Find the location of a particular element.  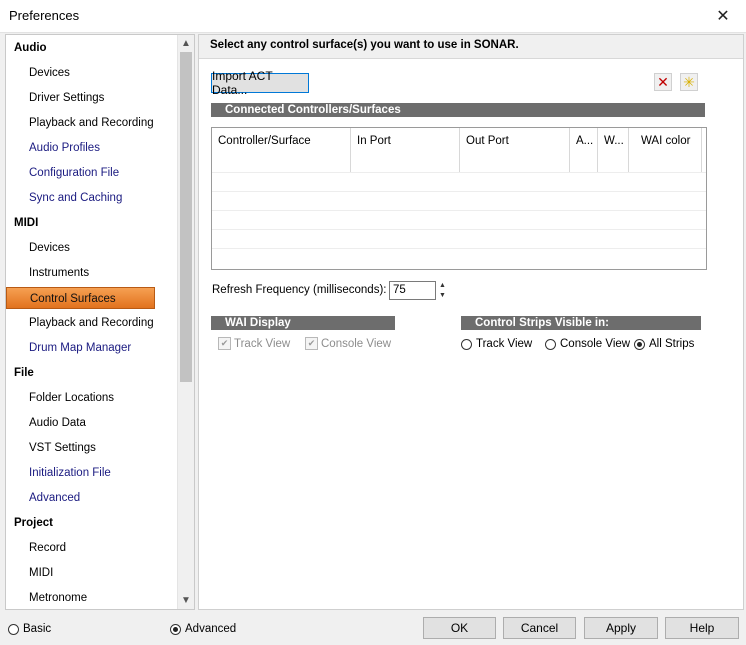

strips-all-strips-radio: All Strips is located at coordinates (664, 344).